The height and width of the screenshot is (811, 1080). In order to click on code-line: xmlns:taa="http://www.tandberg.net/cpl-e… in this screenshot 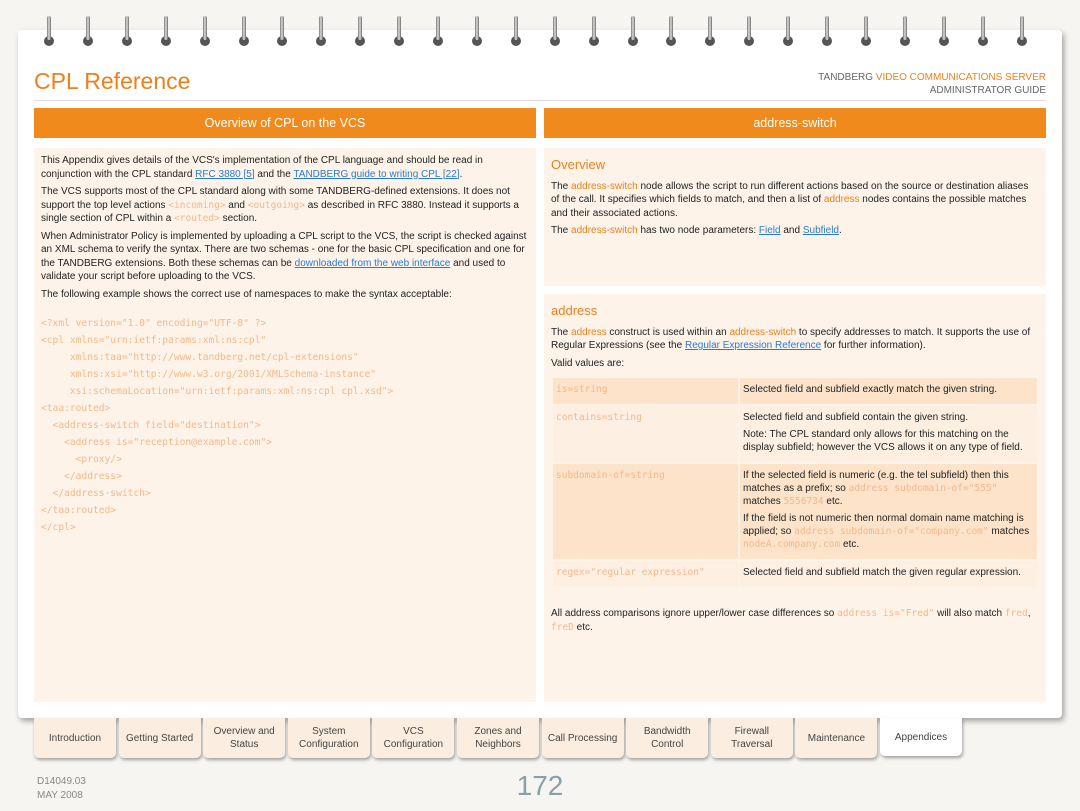, I will do `click(200, 357)`.